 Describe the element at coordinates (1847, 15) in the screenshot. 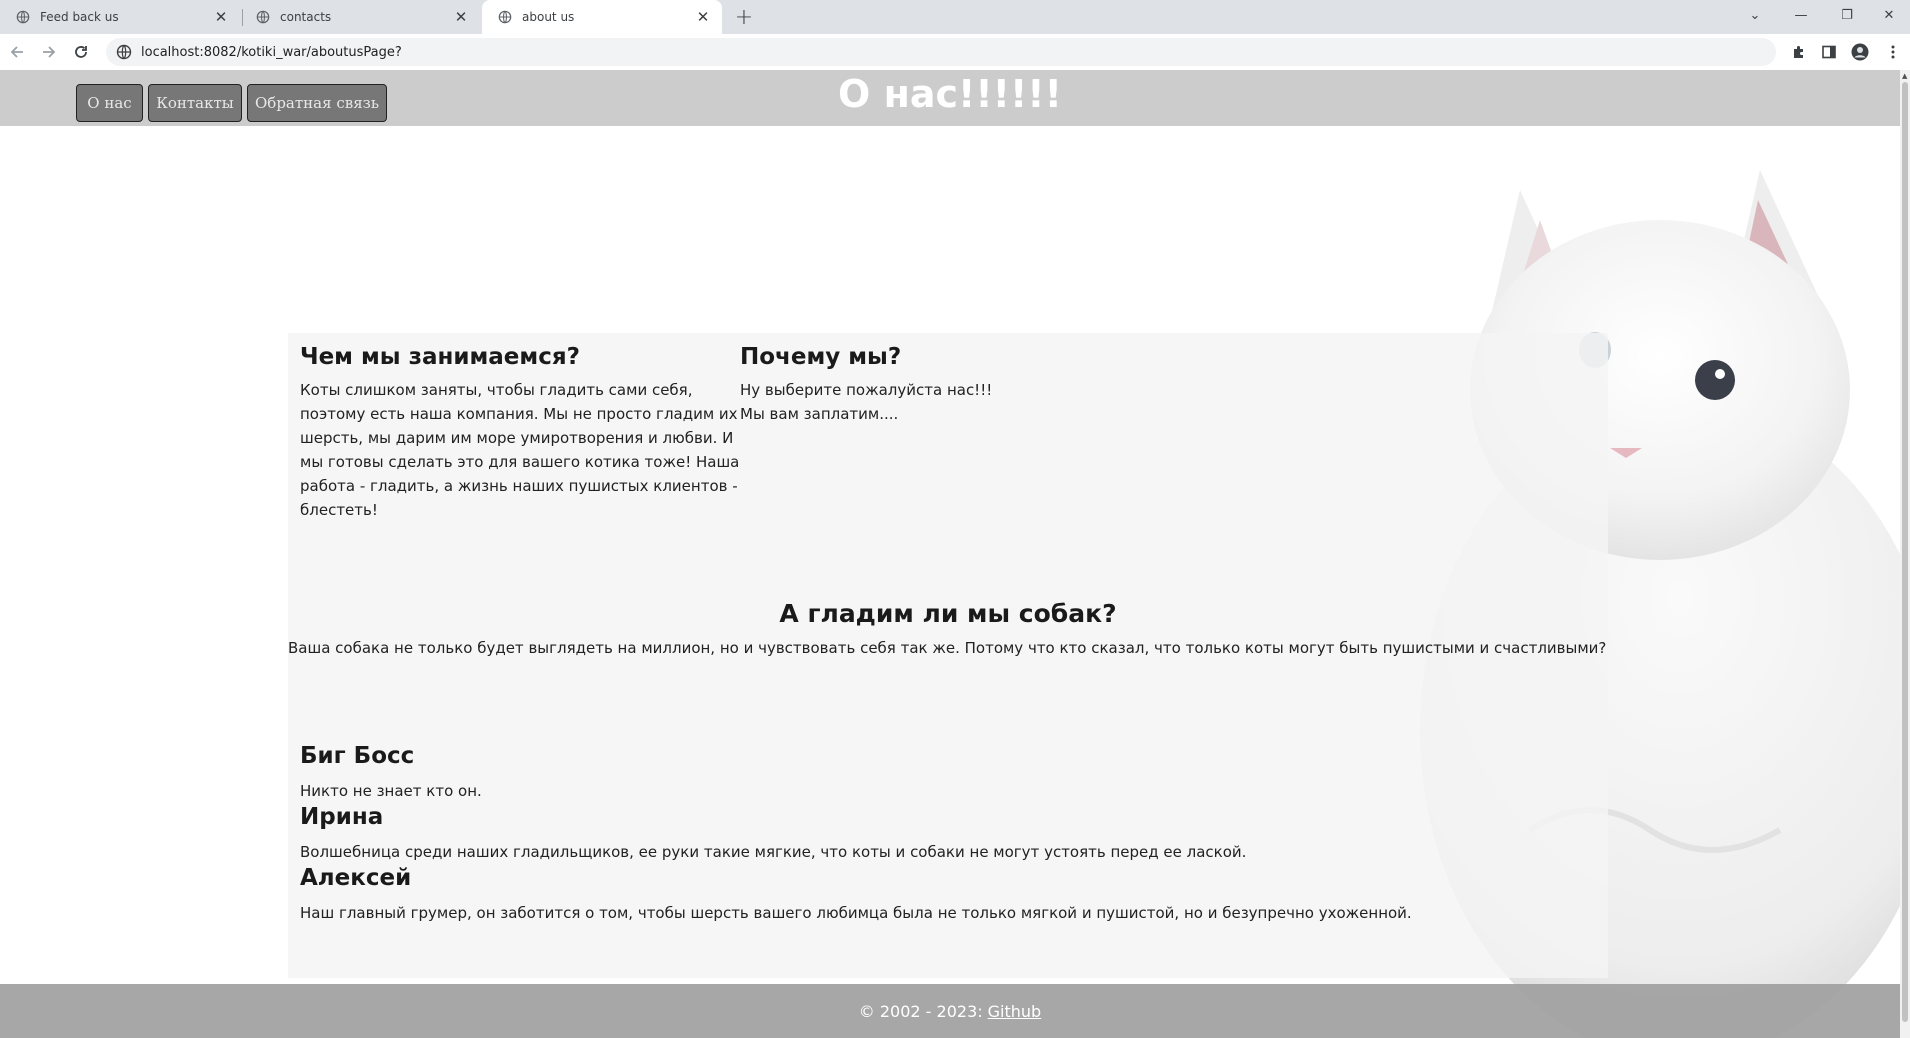

I see `restore-icon: ❐` at that location.